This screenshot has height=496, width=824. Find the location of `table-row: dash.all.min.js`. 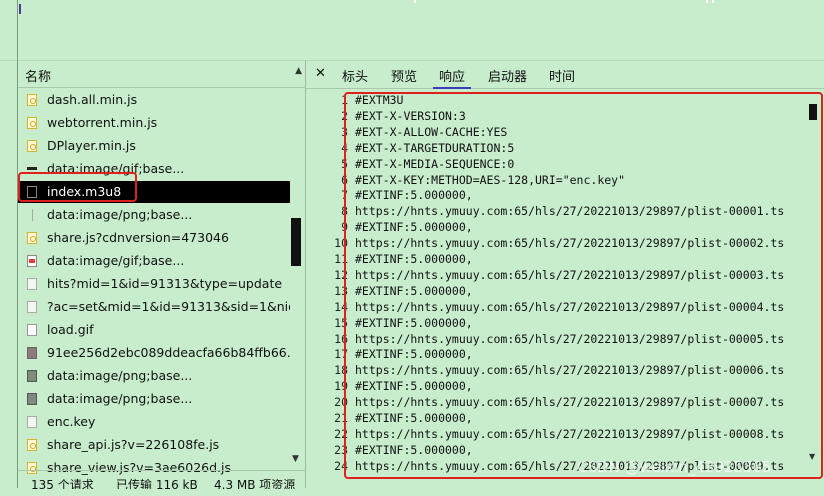

table-row: dash.all.min.js is located at coordinates (154, 100).